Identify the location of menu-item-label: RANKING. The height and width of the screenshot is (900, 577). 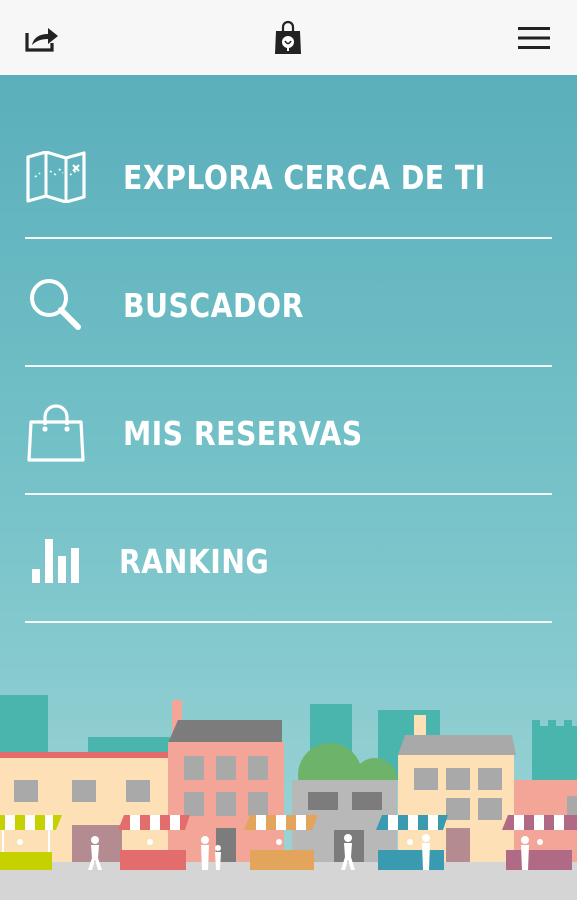
(194, 561).